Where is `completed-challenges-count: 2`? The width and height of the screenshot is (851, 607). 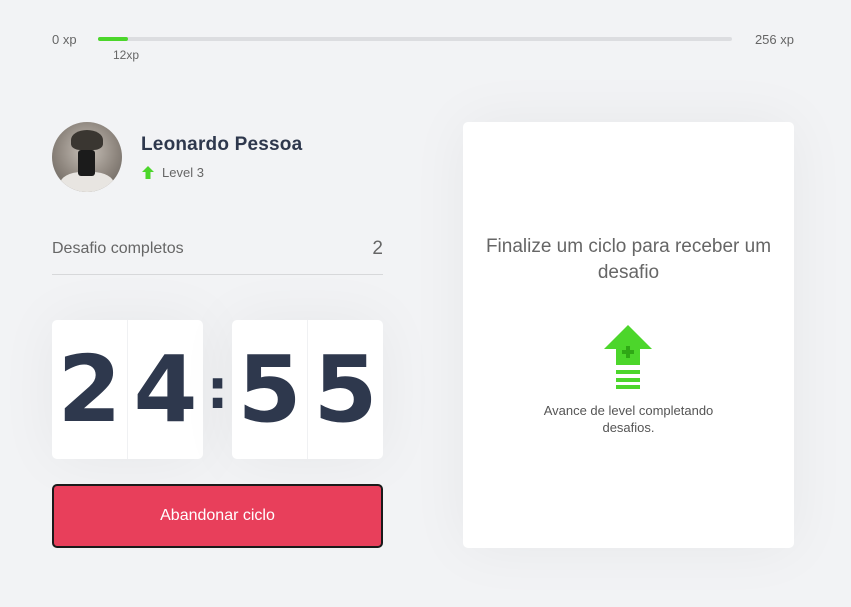
completed-challenges-count: 2 is located at coordinates (377, 248).